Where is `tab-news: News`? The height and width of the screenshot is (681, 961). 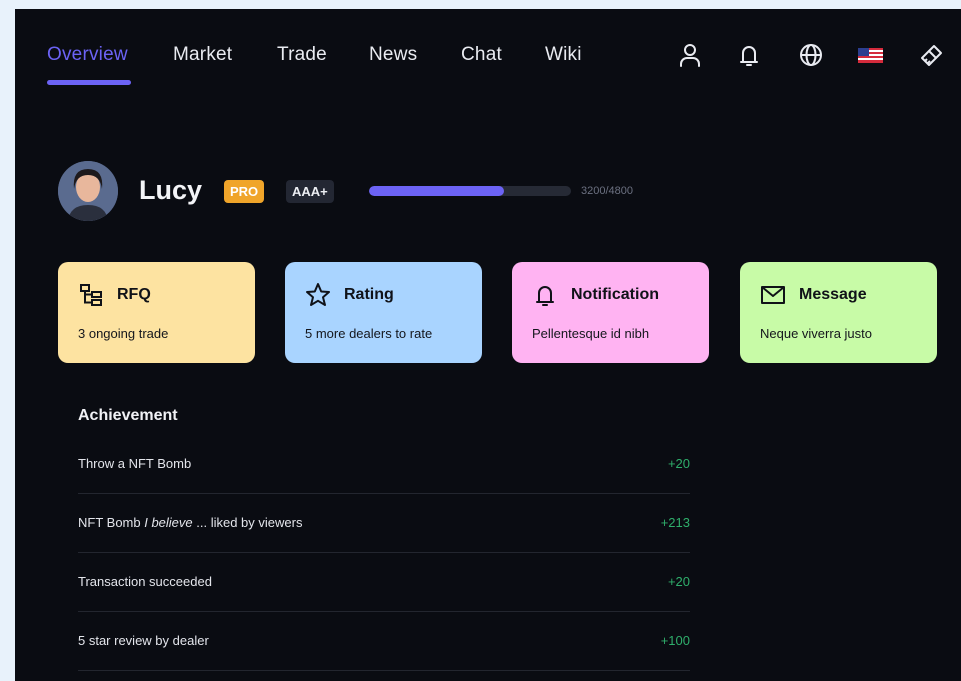
tab-news: News is located at coordinates (393, 55).